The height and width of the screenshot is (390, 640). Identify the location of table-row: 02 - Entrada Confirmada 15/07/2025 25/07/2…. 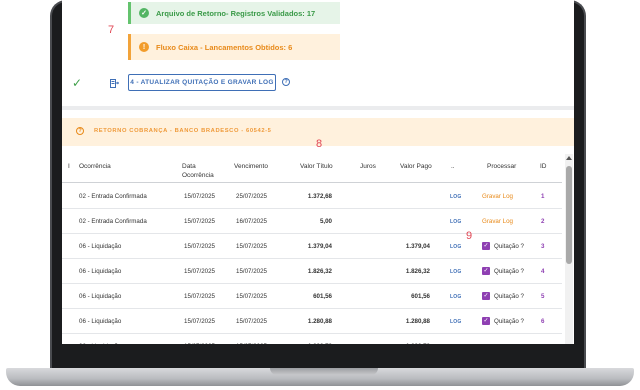
(312, 196).